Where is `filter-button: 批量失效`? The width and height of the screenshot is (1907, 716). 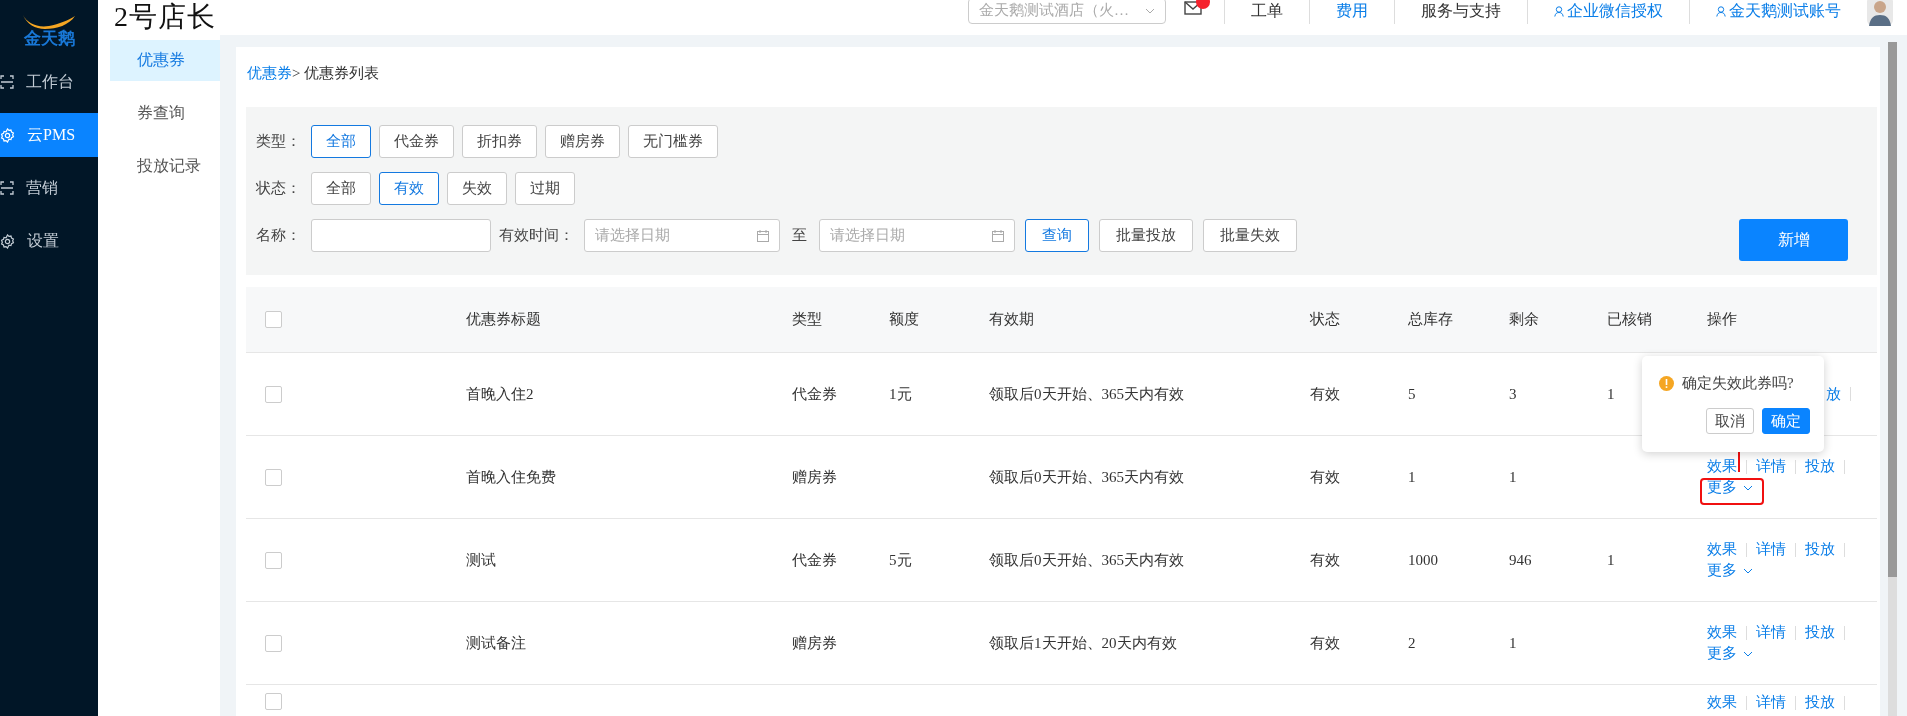
filter-button: 批量失效 is located at coordinates (1250, 235).